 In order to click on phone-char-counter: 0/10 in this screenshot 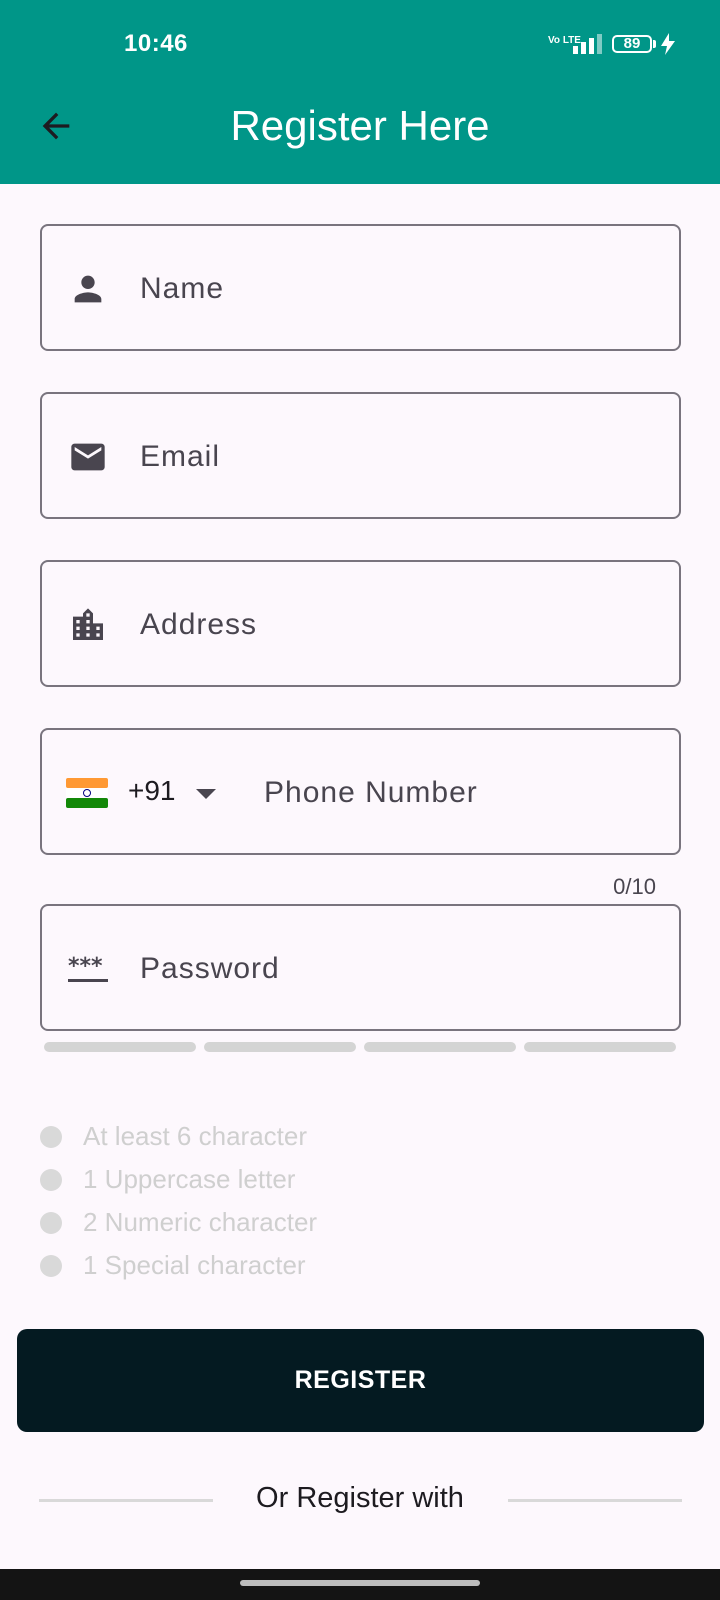, I will do `click(634, 886)`.